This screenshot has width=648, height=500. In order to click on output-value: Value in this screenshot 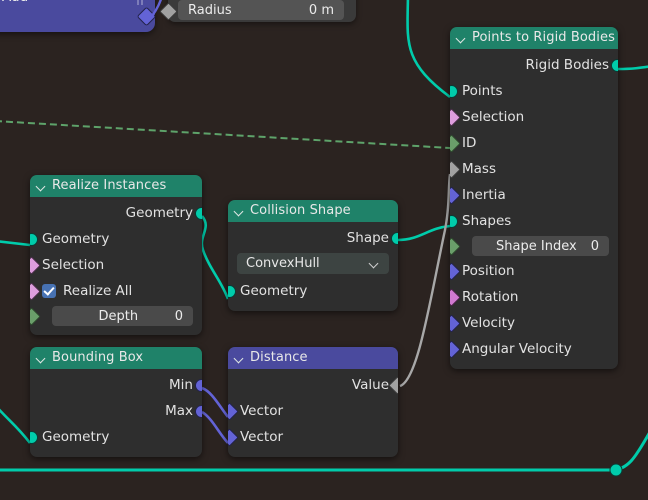, I will do `click(313, 385)`.